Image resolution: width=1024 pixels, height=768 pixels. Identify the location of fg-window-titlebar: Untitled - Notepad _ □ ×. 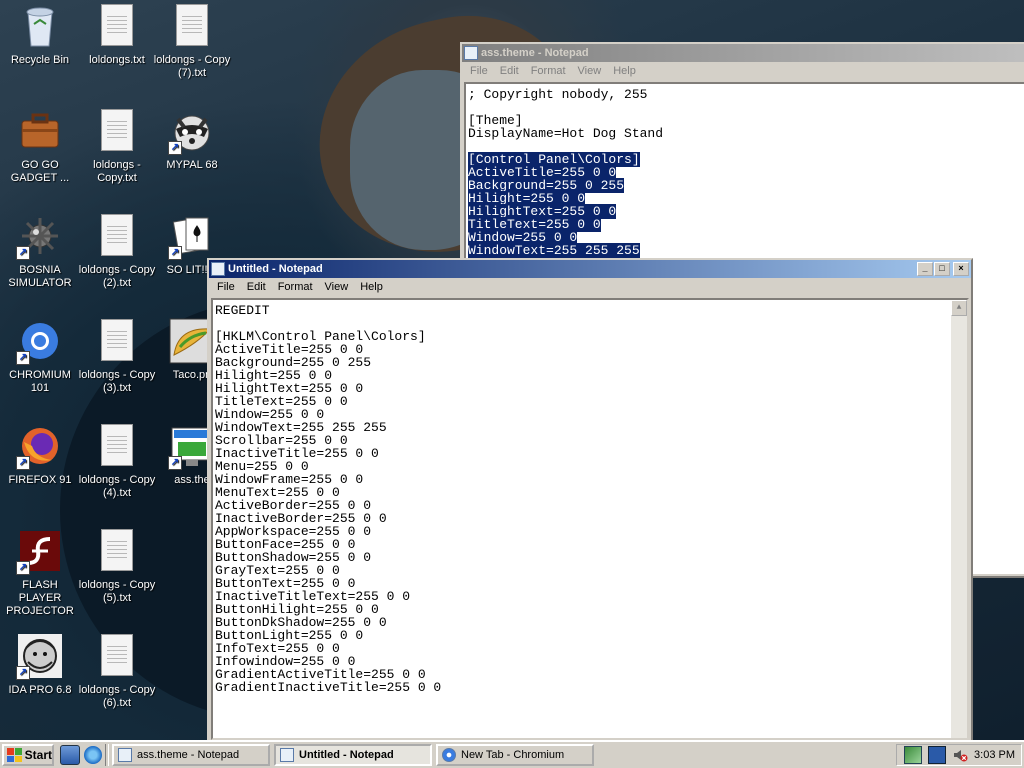
(590, 269).